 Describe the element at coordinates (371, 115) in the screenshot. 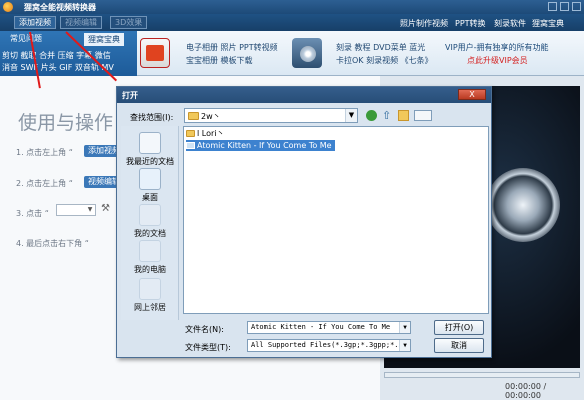

I see `back-icon` at that location.